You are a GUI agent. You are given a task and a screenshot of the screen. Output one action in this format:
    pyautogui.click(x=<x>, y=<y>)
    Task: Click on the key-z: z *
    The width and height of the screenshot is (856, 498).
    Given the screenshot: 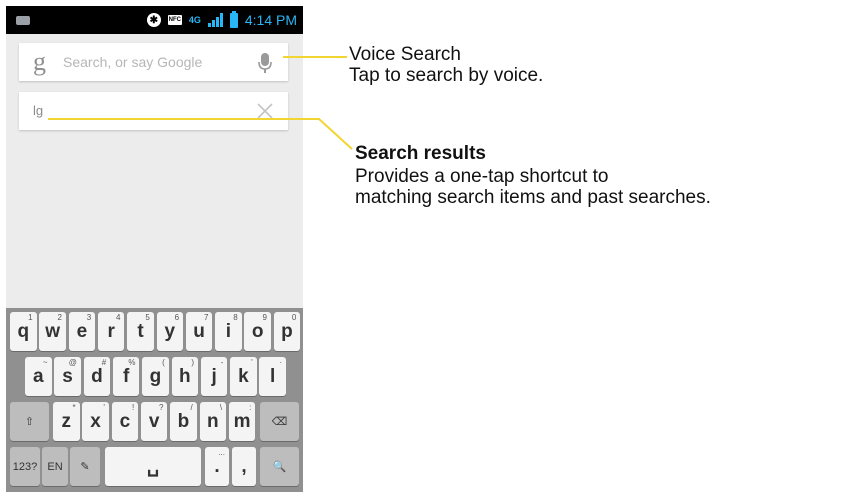 What is the action you would take?
    pyautogui.click(x=66, y=421)
    